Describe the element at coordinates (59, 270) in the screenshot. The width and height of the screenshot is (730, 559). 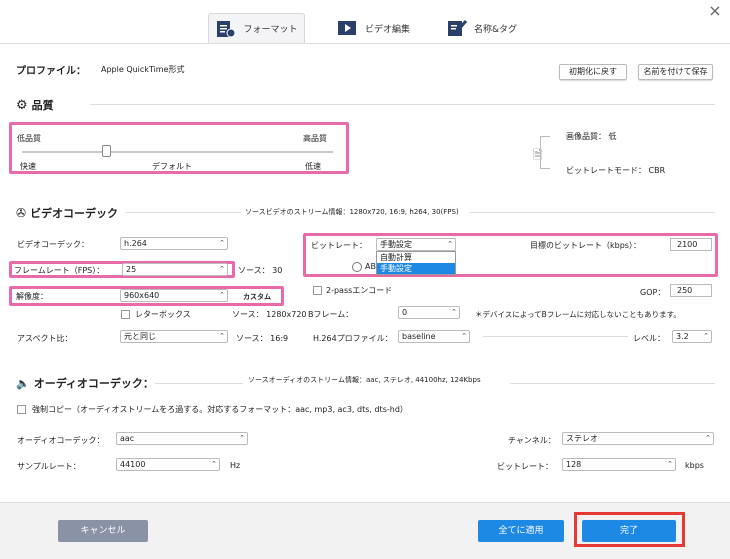
I see `fps-label: フレームレート（FPS）：` at that location.